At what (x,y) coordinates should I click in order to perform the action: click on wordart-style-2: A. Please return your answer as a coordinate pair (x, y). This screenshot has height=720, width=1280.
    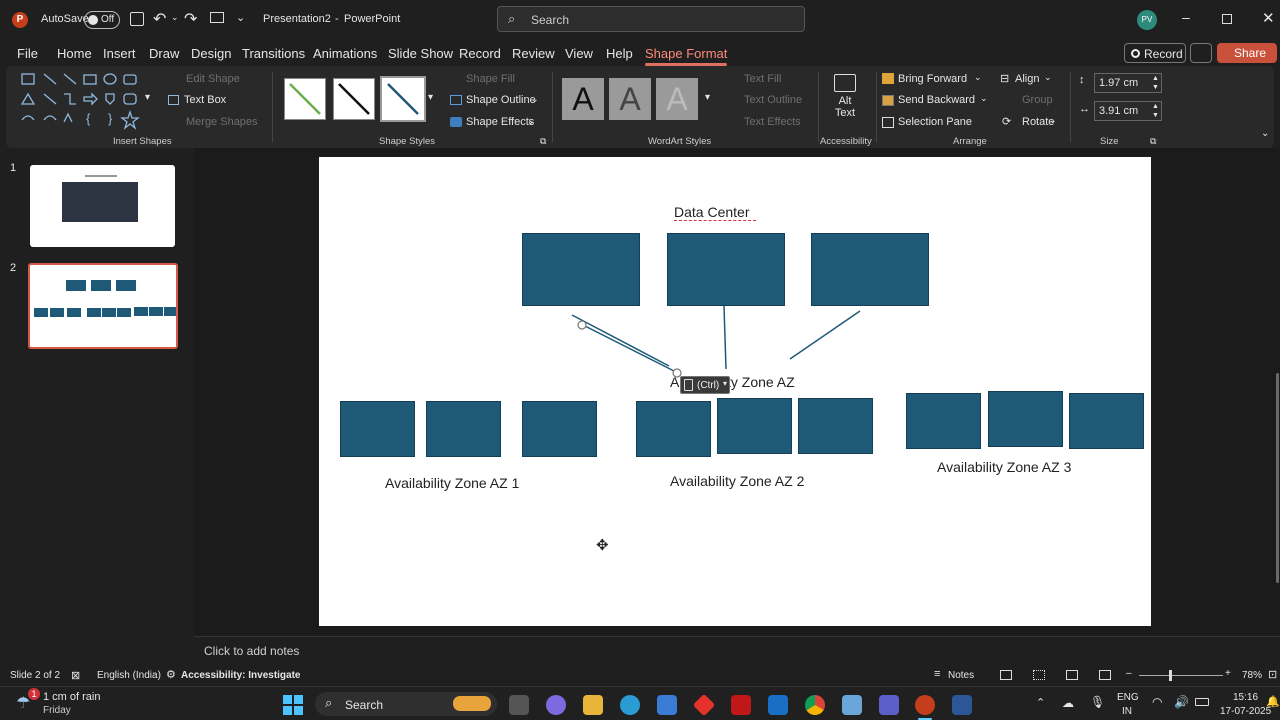
    Looking at the image, I should click on (630, 99).